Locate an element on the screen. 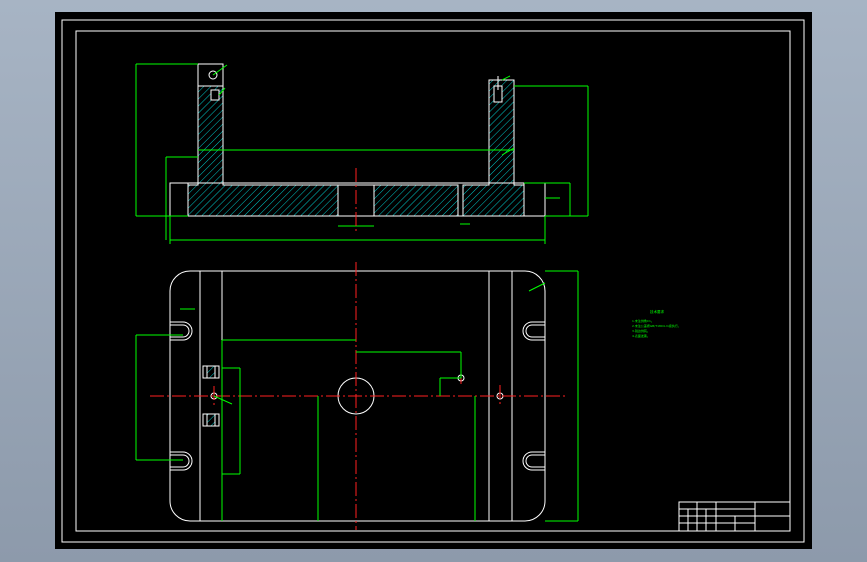  tech-notes-title: 技术要求 is located at coordinates (657, 311).